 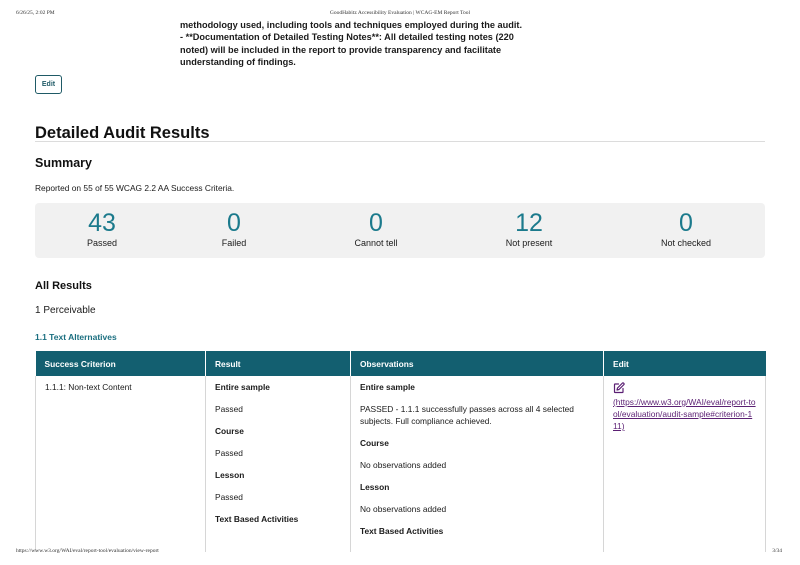 What do you see at coordinates (777, 551) in the screenshot?
I see `page-number: 3/34` at bounding box center [777, 551].